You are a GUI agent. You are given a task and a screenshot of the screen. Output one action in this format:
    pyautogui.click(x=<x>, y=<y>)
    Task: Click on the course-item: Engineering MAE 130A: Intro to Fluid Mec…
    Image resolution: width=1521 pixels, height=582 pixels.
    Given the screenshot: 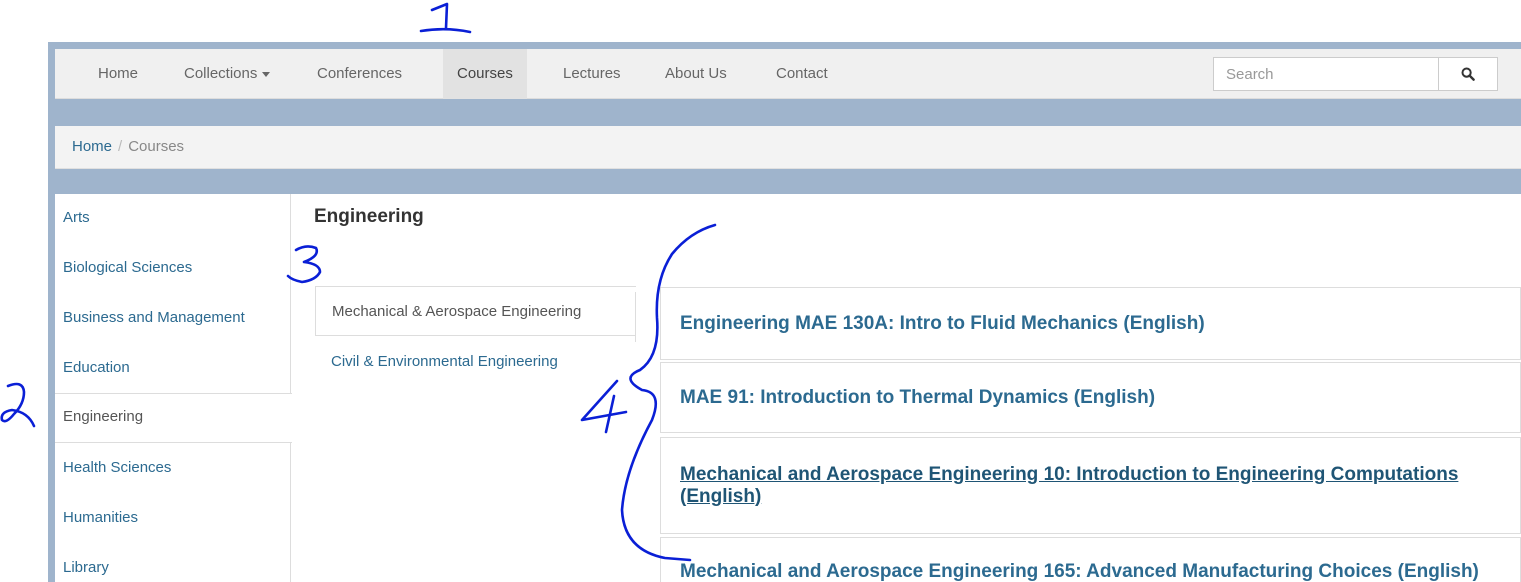 What is the action you would take?
    pyautogui.click(x=1090, y=323)
    